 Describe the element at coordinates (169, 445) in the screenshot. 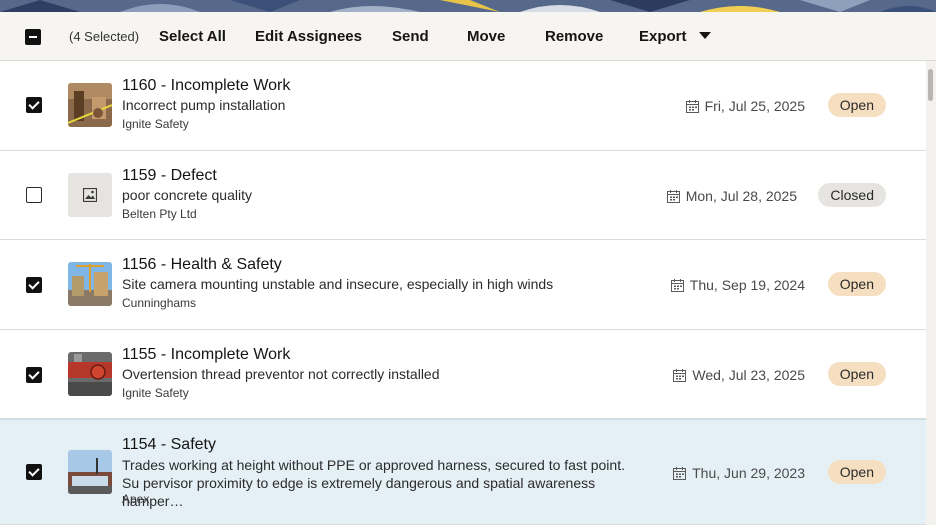

I see `issue-title: 1154 - Safety` at that location.